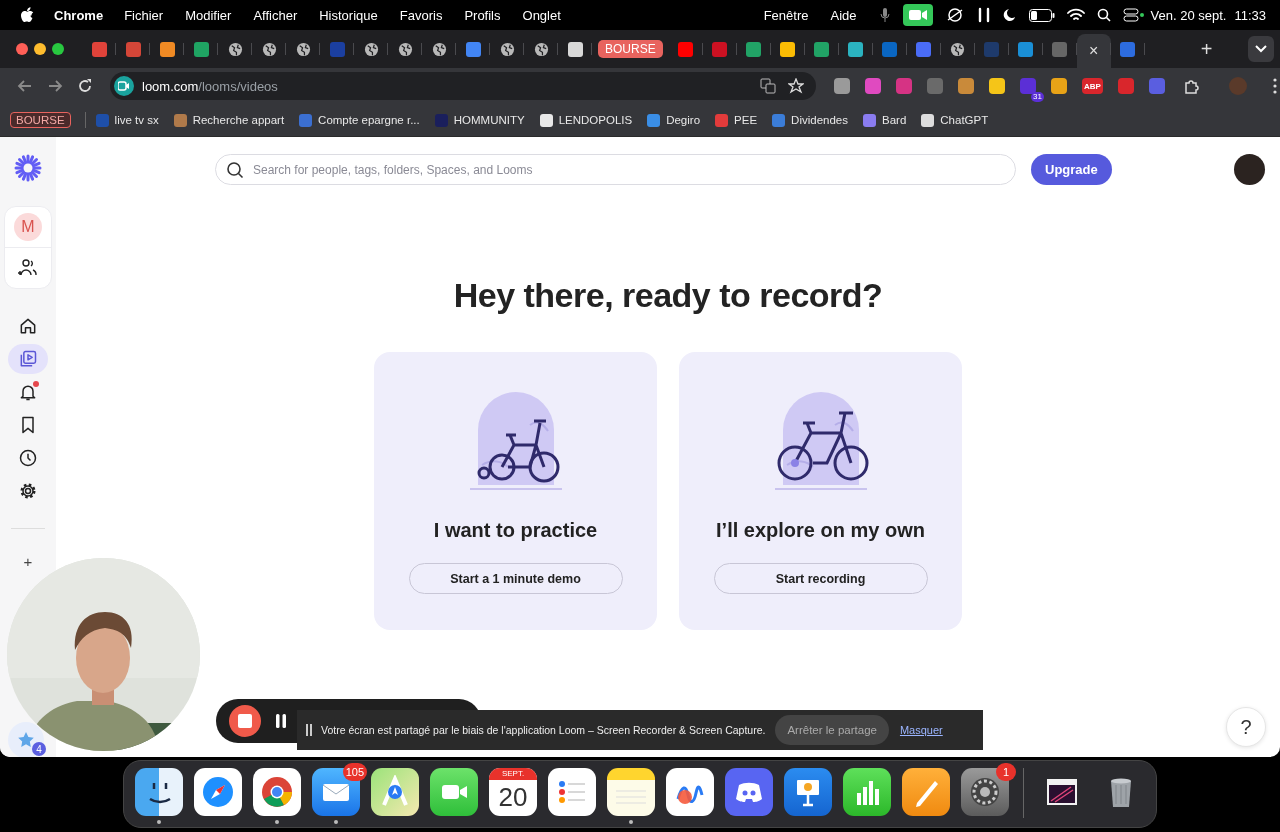  Describe the element at coordinates (144, 15) in the screenshot. I see `menu-item: Fichier` at that location.